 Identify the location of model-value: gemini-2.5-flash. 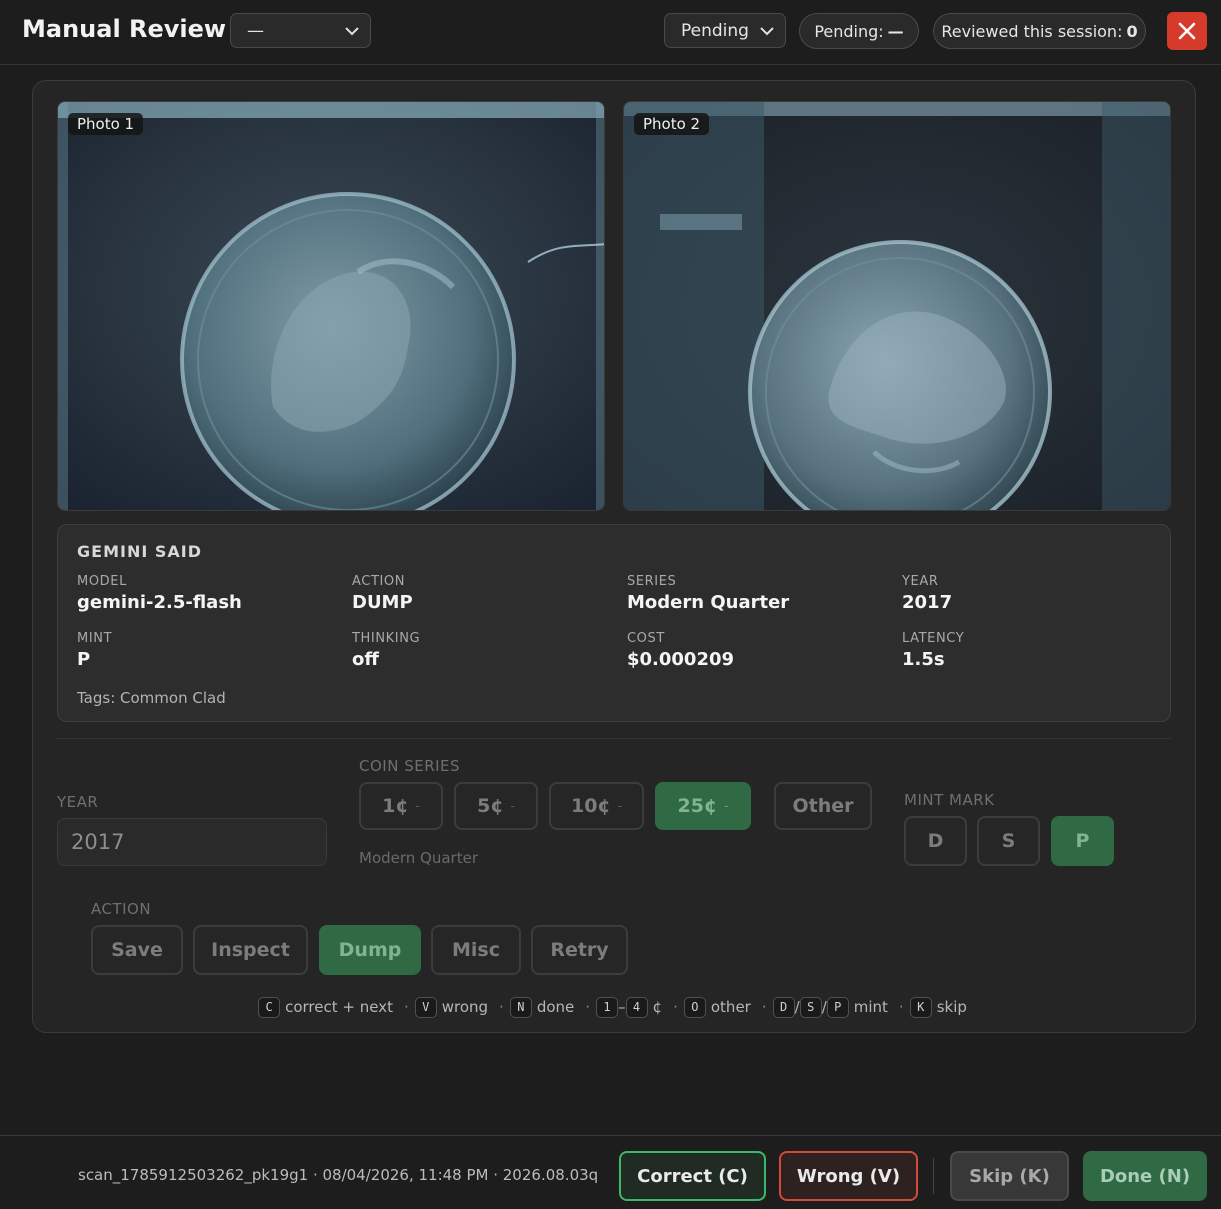
(159, 602).